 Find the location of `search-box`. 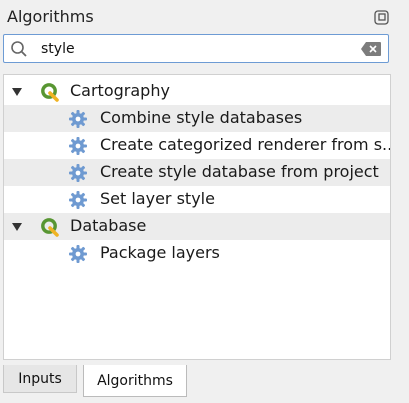

search-box is located at coordinates (196, 48).